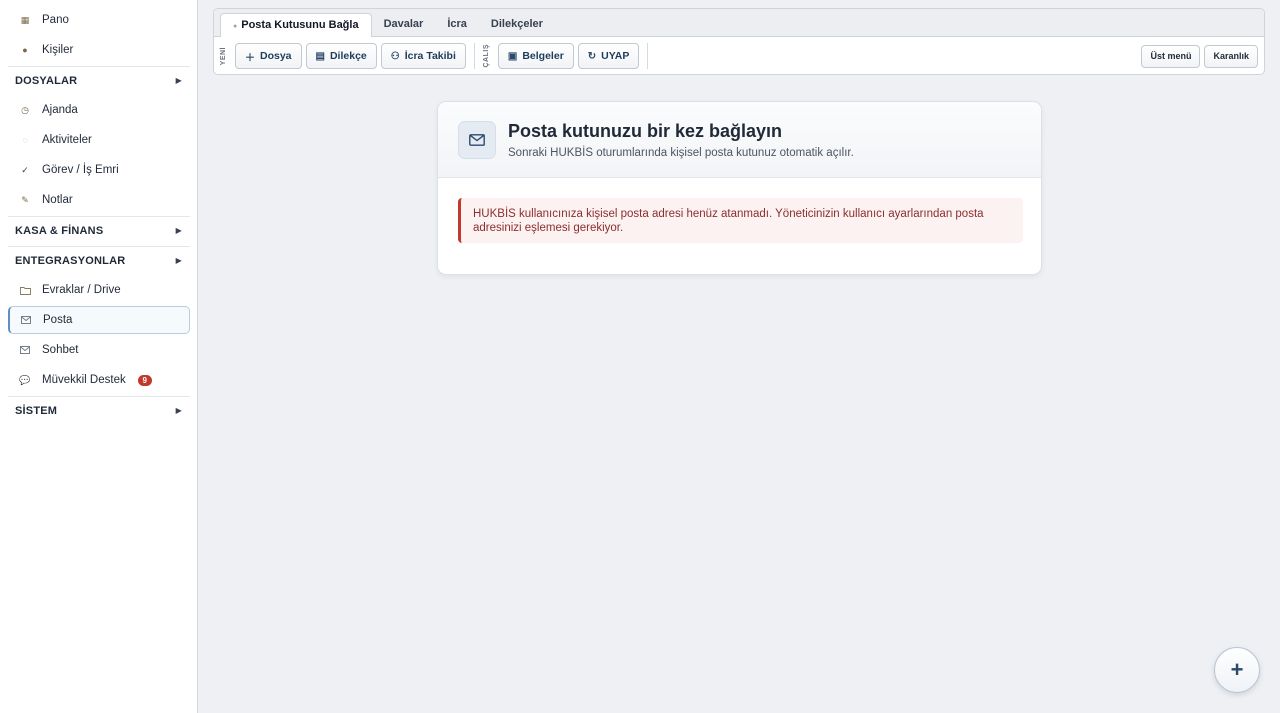 The height and width of the screenshot is (713, 1280). I want to click on new-dosya-button: ＋ Dosya, so click(268, 56).